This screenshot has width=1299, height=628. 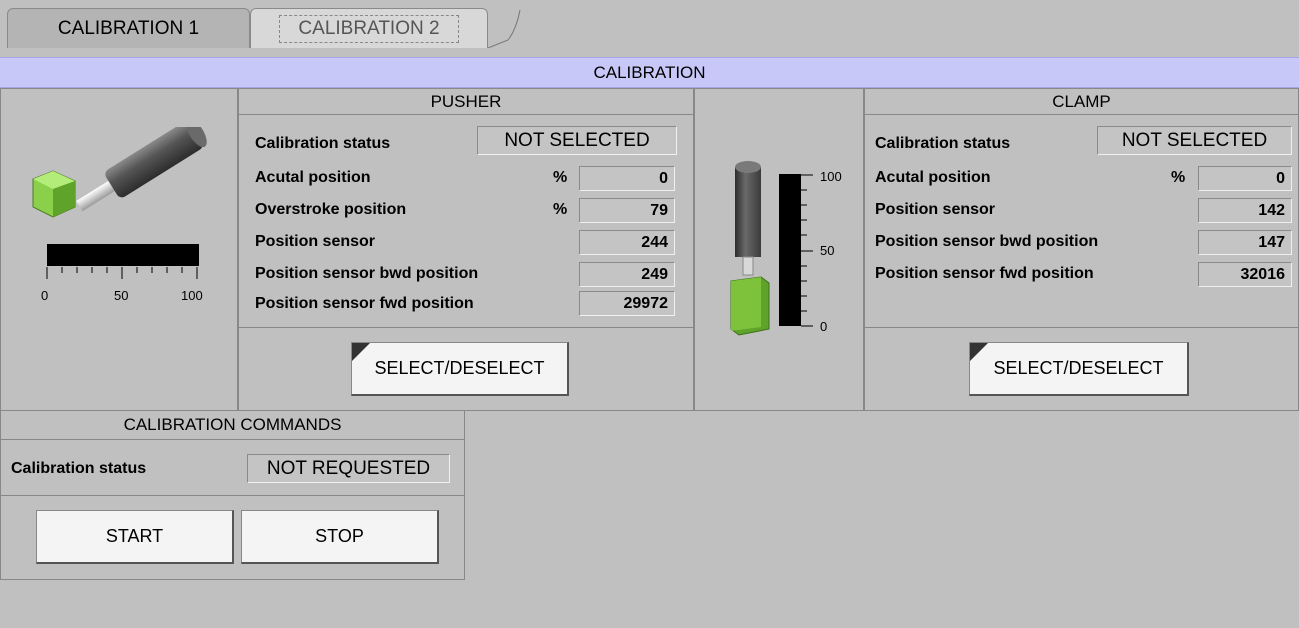 What do you see at coordinates (627, 274) in the screenshot?
I see `pusher-bwd-position-value: 249` at bounding box center [627, 274].